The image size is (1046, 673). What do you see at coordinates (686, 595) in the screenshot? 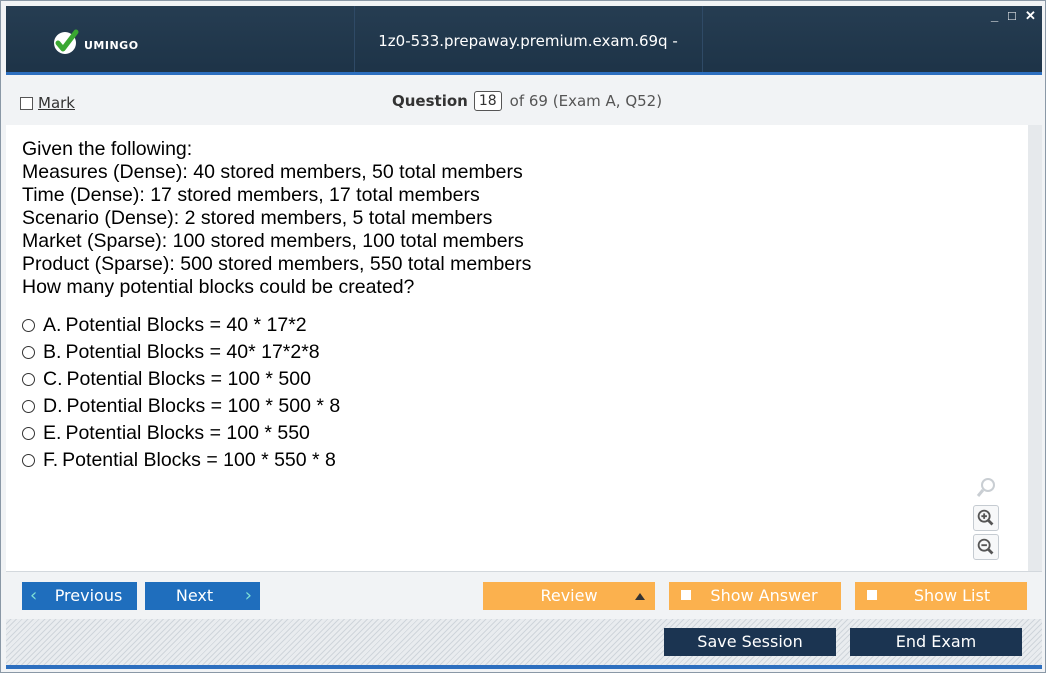
I see `show-answer-checkbox` at bounding box center [686, 595].